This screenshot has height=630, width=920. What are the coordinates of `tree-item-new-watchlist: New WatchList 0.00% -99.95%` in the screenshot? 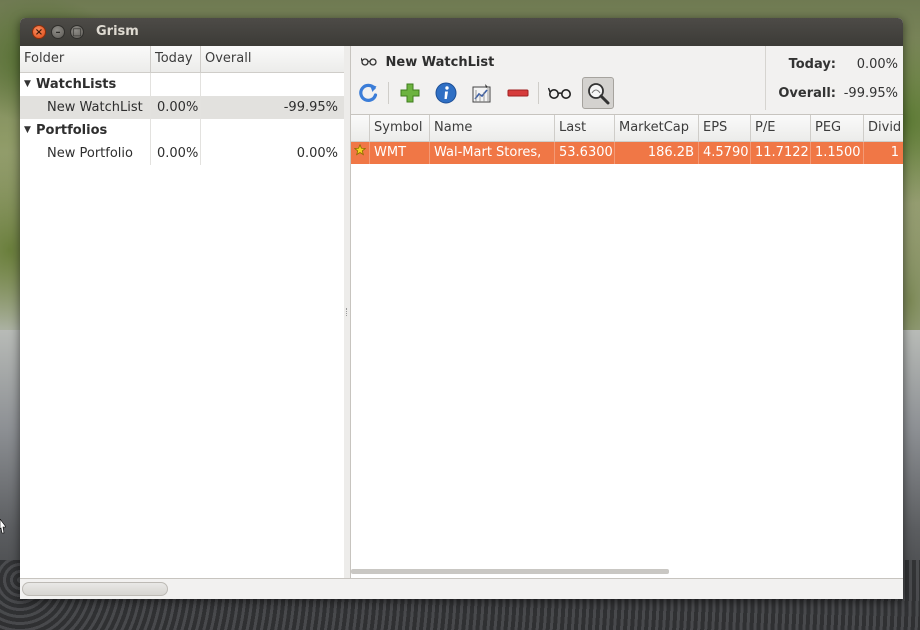 It's located at (182, 107).